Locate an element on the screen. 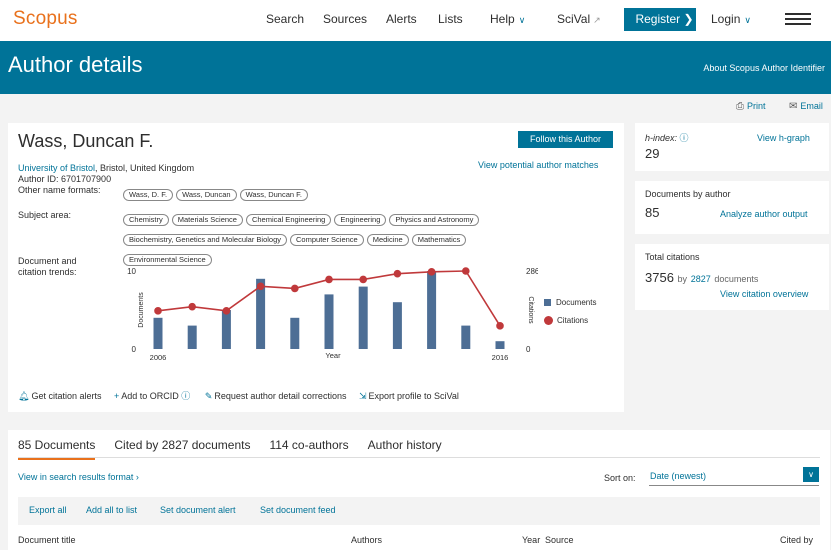  document-citation-chart: 10 0 286 0 2006 2016 Year Documents Citations is located at coordinates (332, 314).